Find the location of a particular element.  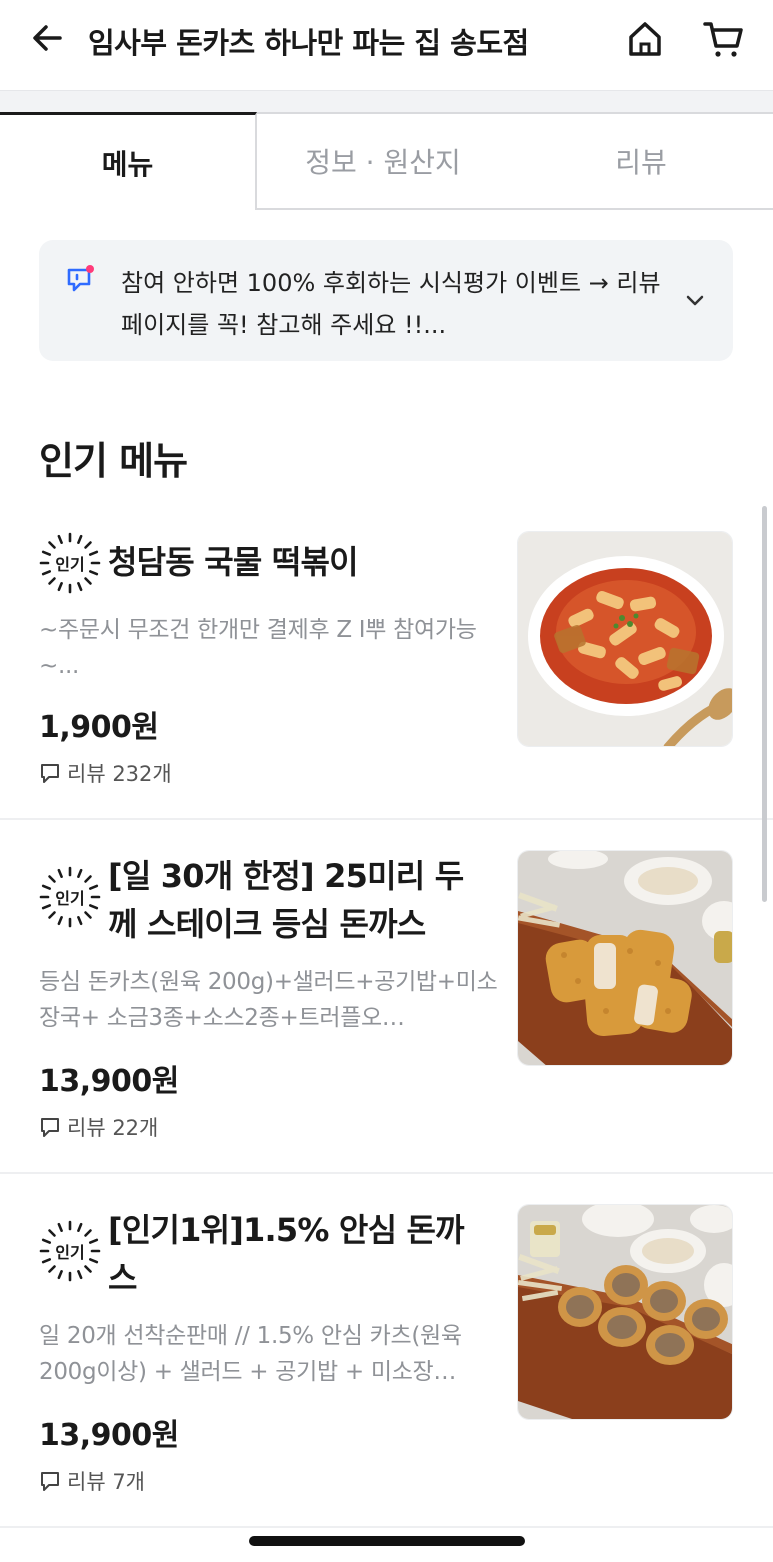

menu-item-review: 리뷰 22개 is located at coordinates (98, 1127).